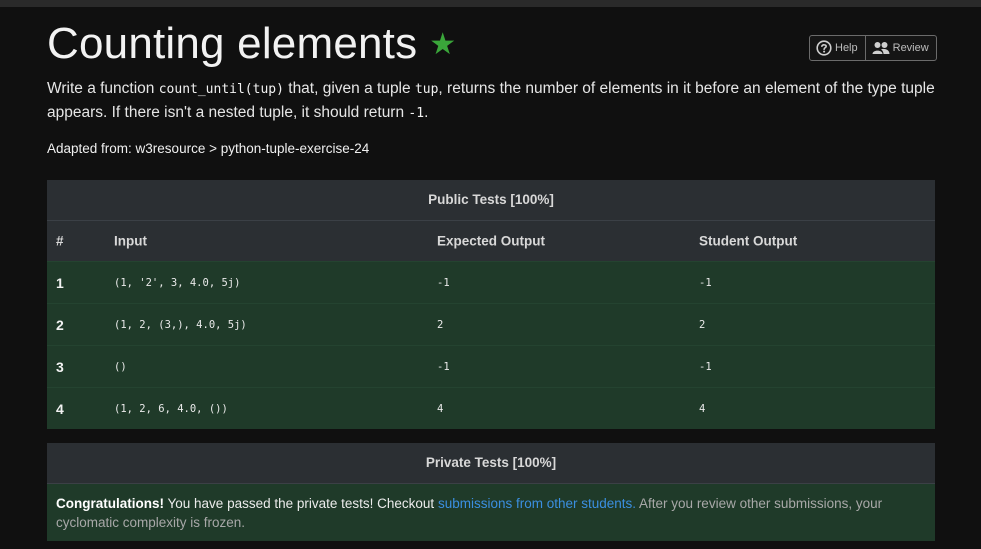 This screenshot has height=549, width=981. What do you see at coordinates (443, 44) in the screenshot?
I see `star-icon: ★` at bounding box center [443, 44].